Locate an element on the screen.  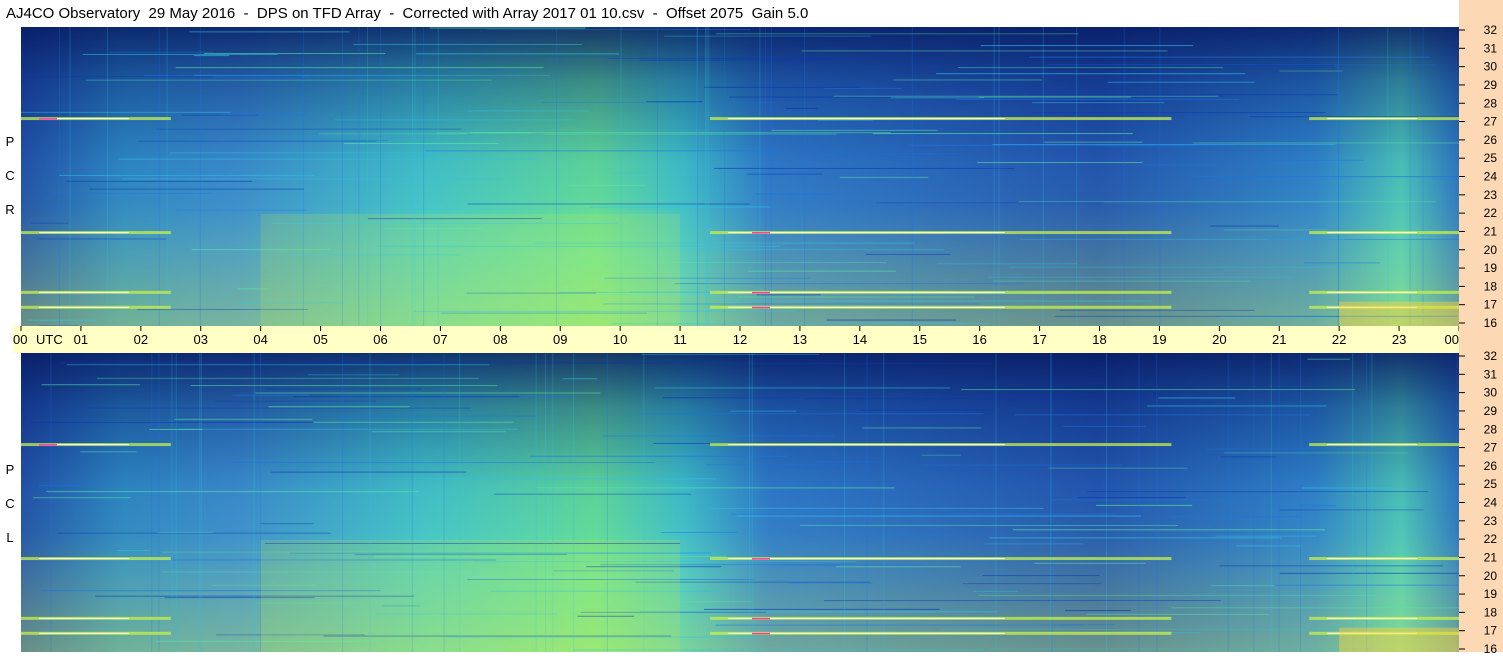
time-tick-label: 10 is located at coordinates (620, 339).